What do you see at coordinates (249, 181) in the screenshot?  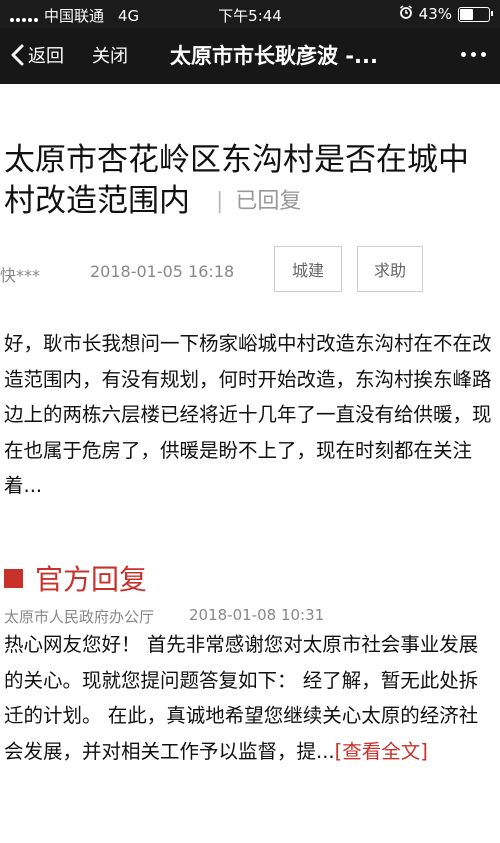 I see `post-title-block: 太原市杏花岭区东沟村是否在城中村改造范围内 | 已回复` at bounding box center [249, 181].